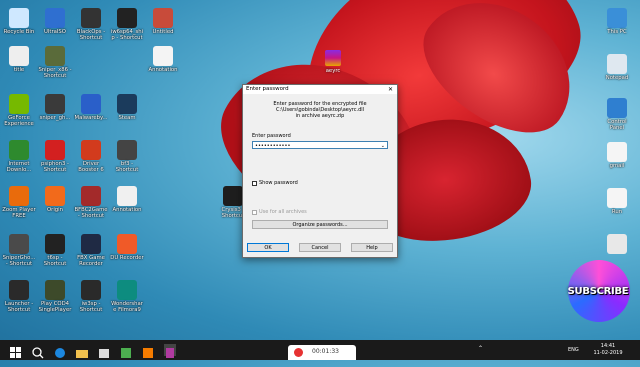  What do you see at coordinates (480, 348) in the screenshot?
I see `tray-arrow-icon: ⌃` at bounding box center [480, 348].